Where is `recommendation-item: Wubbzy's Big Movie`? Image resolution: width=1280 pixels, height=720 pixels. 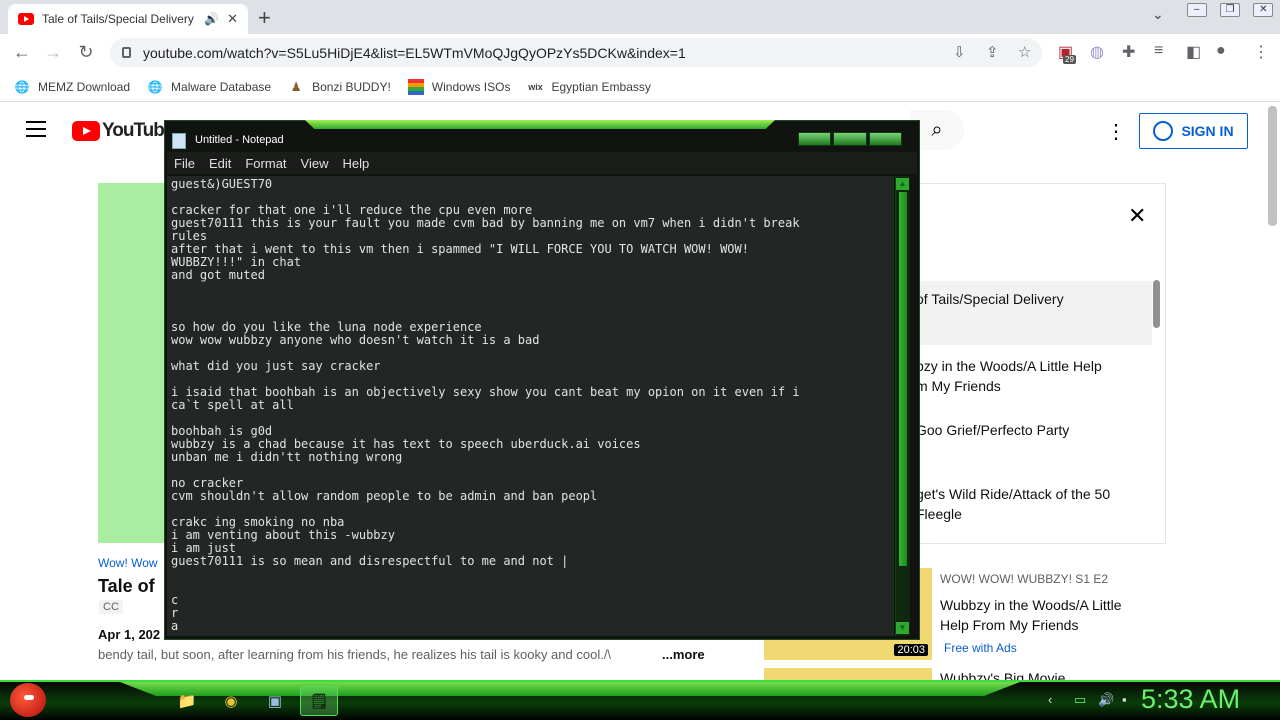 recommendation-item: Wubbzy's Big Movie is located at coordinates (1014, 674).